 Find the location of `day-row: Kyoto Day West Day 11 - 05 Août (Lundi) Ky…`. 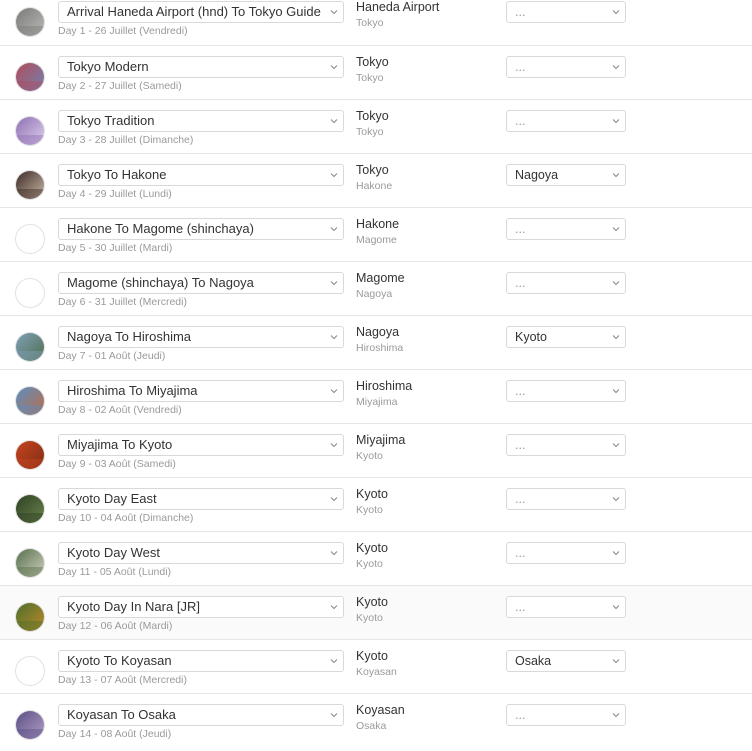

day-row: Kyoto Day West Day 11 - 05 Août (Lundi) Ky… is located at coordinates (376, 558).